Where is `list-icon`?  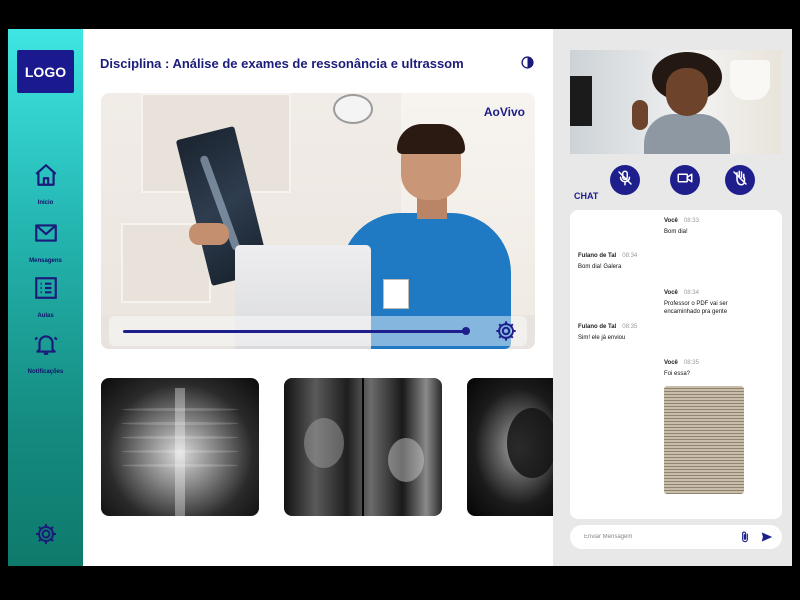
list-icon is located at coordinates (46, 290).